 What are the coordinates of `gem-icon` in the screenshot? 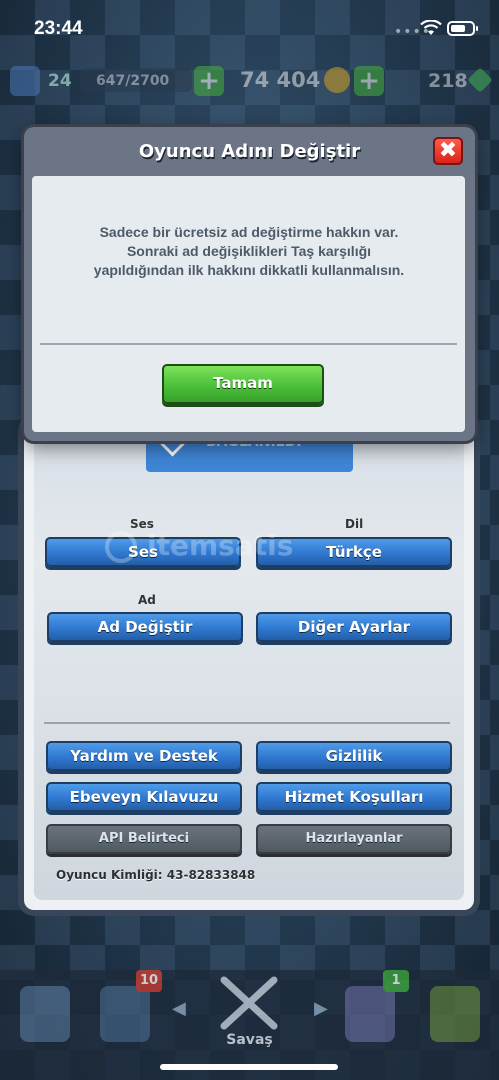 It's located at (480, 80).